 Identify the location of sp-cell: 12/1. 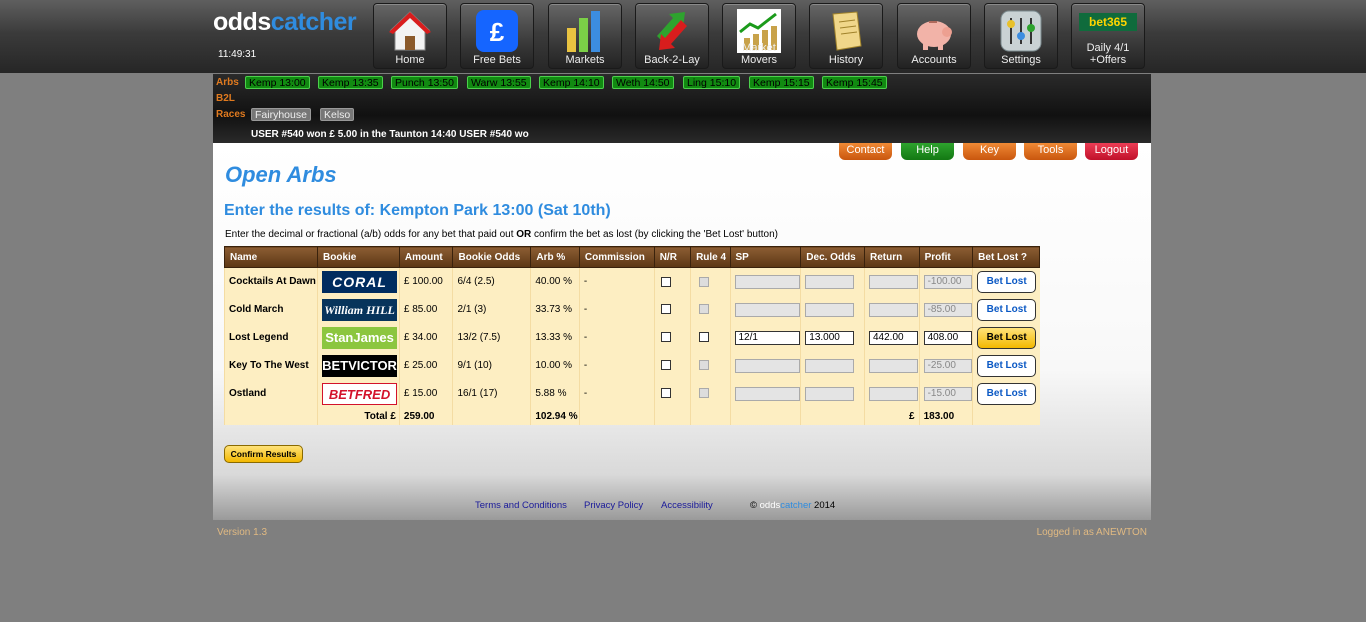
(765, 337).